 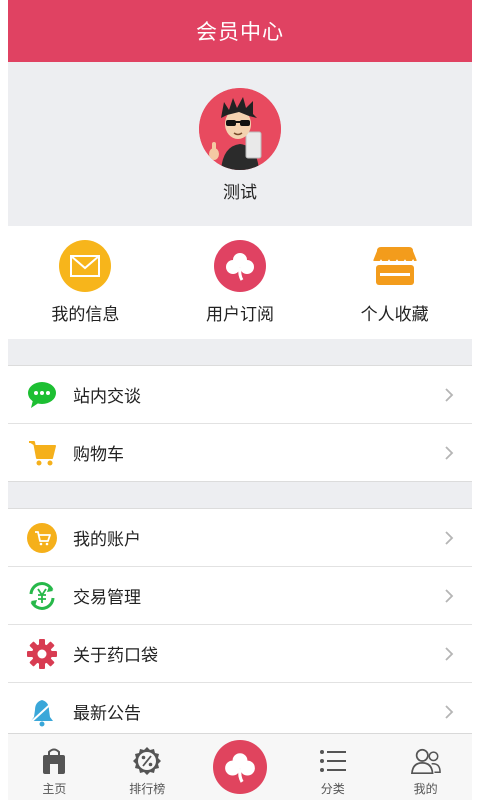 What do you see at coordinates (240, 452) in the screenshot?
I see `menu-item-cart: 购物车` at bounding box center [240, 452].